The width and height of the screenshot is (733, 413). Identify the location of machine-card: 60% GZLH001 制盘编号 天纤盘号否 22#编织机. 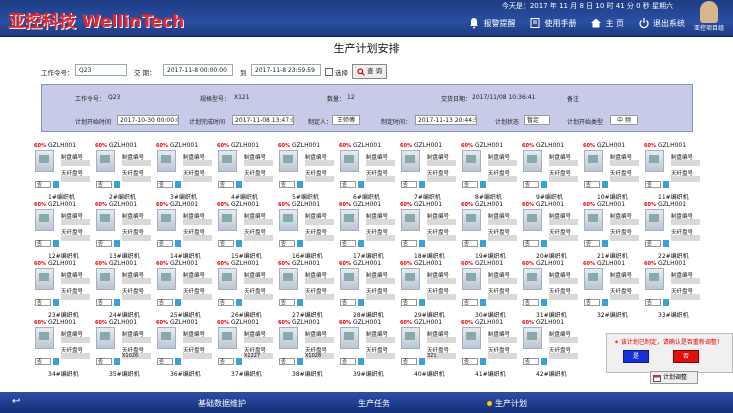
(673, 230).